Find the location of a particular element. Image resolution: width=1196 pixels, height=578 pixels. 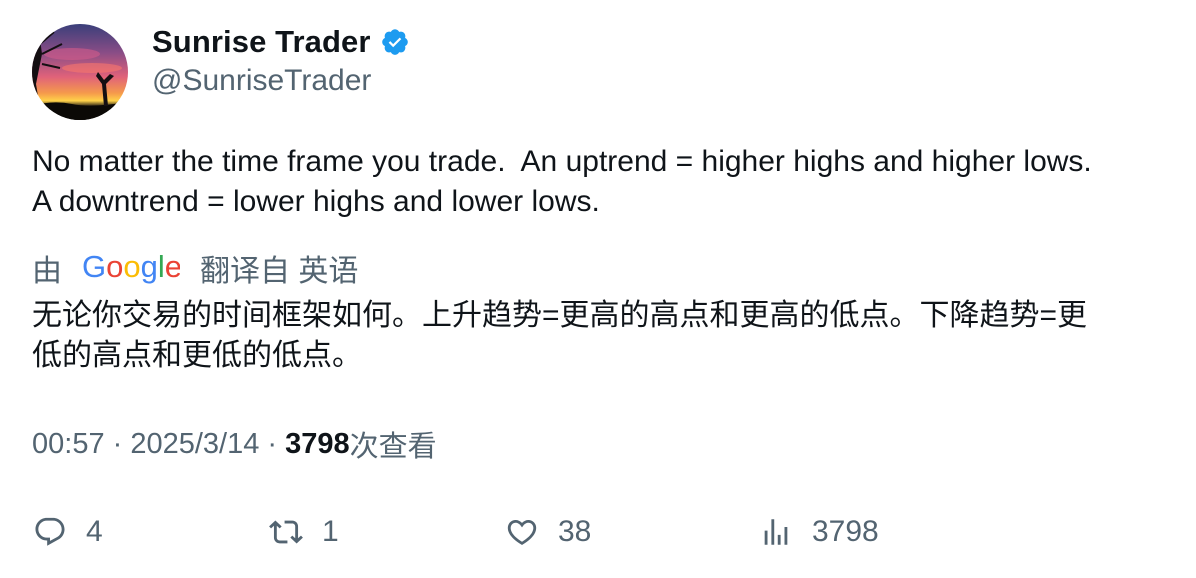

repost-icon is located at coordinates (286, 532).